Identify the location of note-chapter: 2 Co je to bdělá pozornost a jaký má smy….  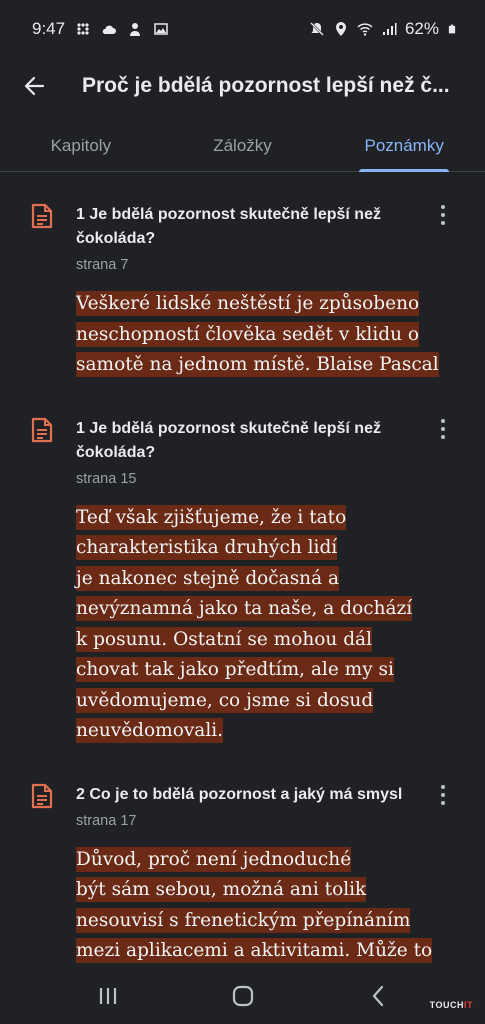
(239, 794).